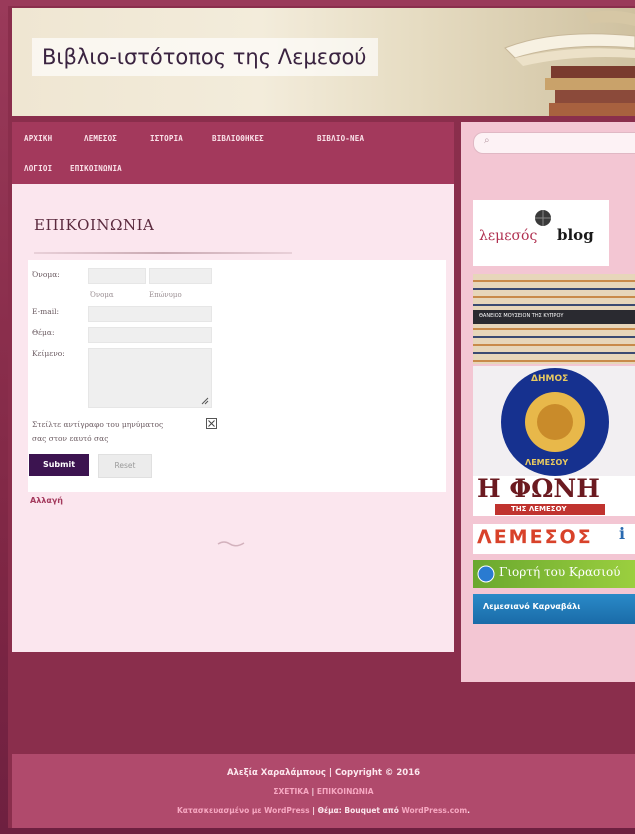 This screenshot has width=635, height=834. What do you see at coordinates (100, 138) in the screenshot?
I see `nav-item-lemesos: ΛΕΜΕΣΟΣ` at bounding box center [100, 138].